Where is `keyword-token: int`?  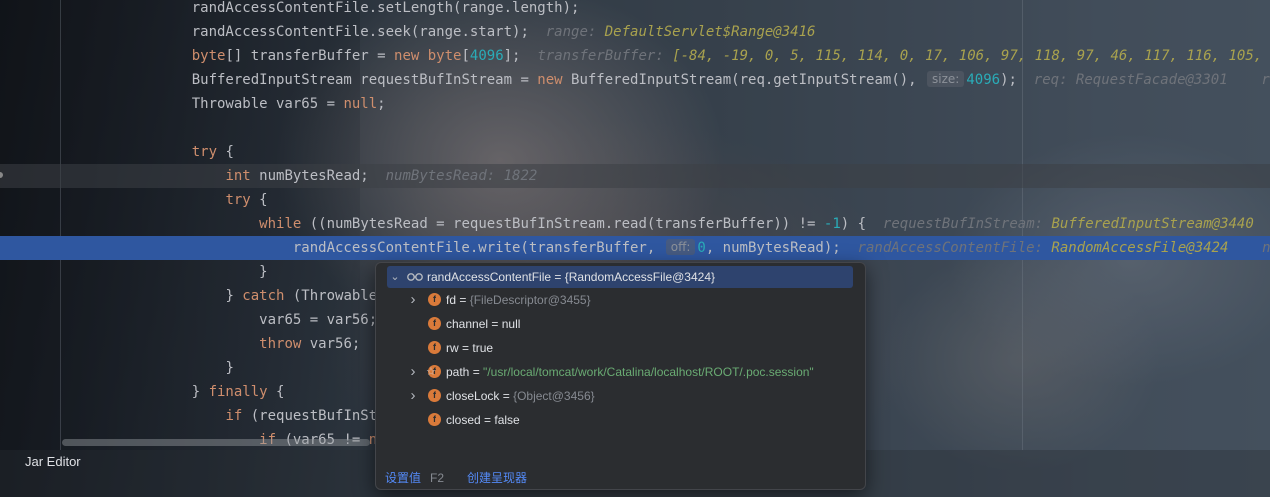 keyword-token: int is located at coordinates (238, 176).